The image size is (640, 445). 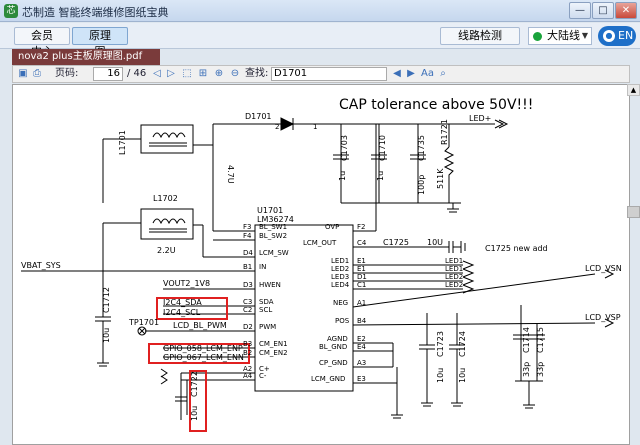 What do you see at coordinates (248, 285) in the screenshot?
I see `pin-num-left: D3` at bounding box center [248, 285].